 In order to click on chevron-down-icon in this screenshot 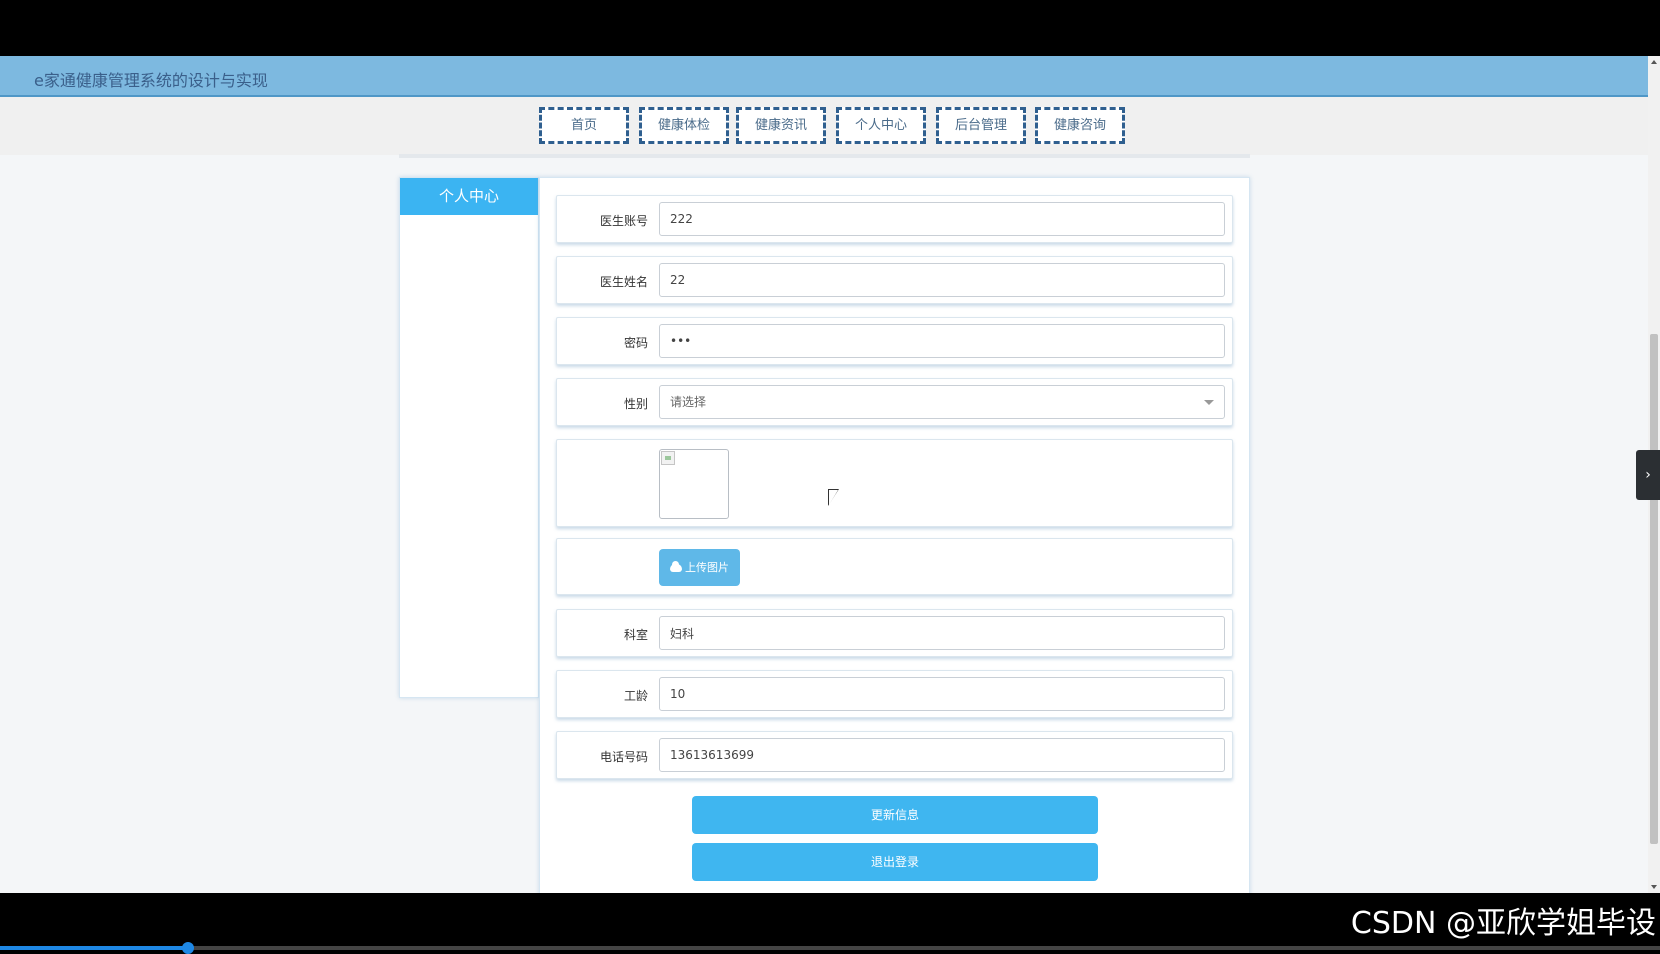, I will do `click(1209, 402)`.